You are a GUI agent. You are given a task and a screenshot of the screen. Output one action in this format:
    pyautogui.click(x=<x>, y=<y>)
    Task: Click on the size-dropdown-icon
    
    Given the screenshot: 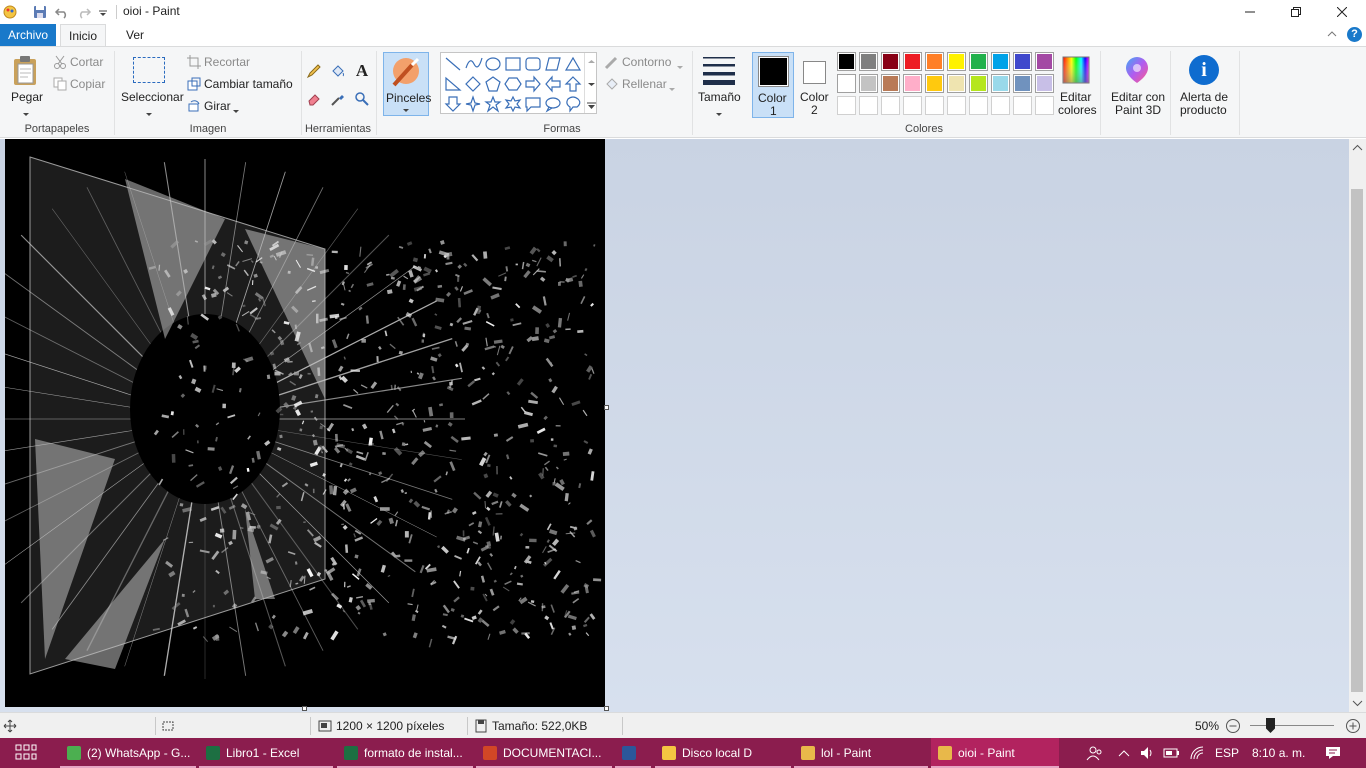 What is the action you would take?
    pyautogui.click(x=719, y=114)
    